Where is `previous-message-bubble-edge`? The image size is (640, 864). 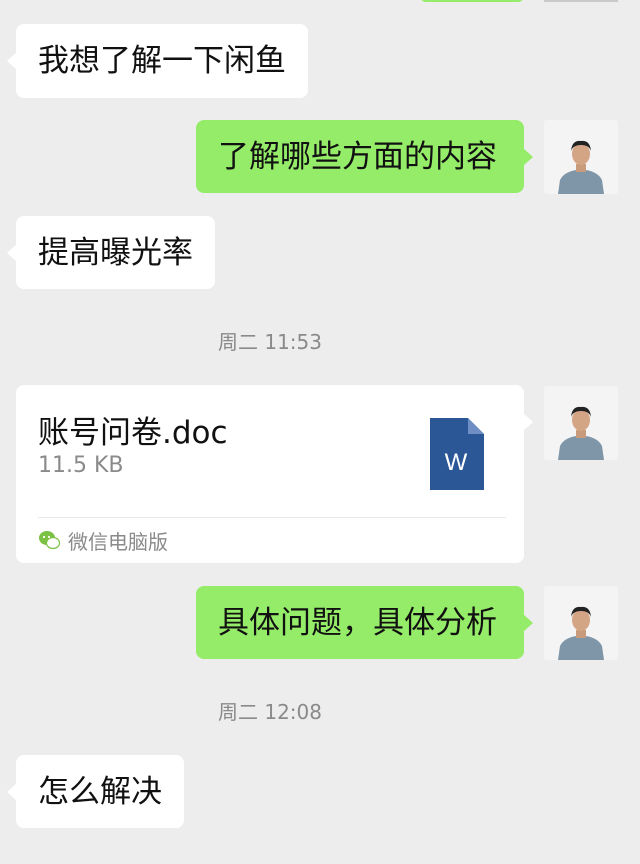
previous-message-bubble-edge is located at coordinates (472, 1).